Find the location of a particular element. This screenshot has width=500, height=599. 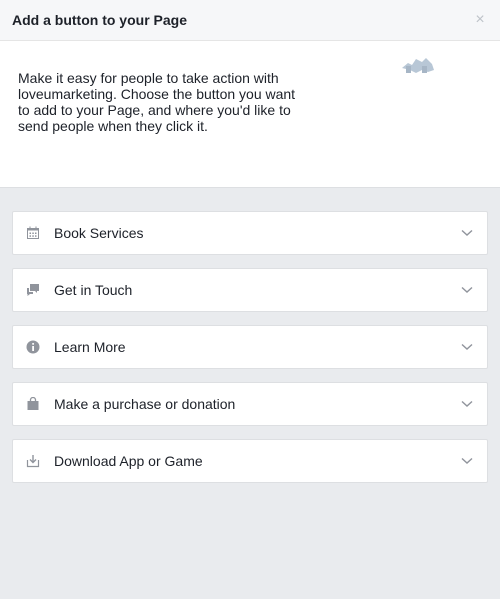

option-make-purchase: Make a purchase or donation is located at coordinates (250, 404).